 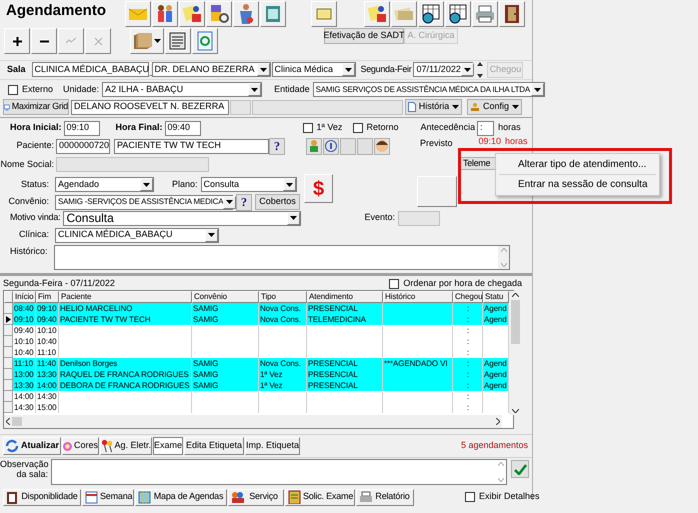 What do you see at coordinates (83, 146) in the screenshot?
I see `patient-code-field: 0000000720` at bounding box center [83, 146].